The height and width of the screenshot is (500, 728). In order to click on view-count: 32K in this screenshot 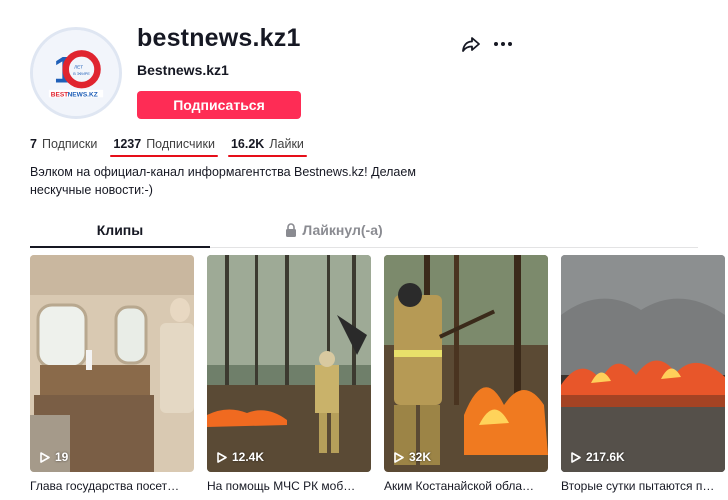, I will do `click(412, 457)`.